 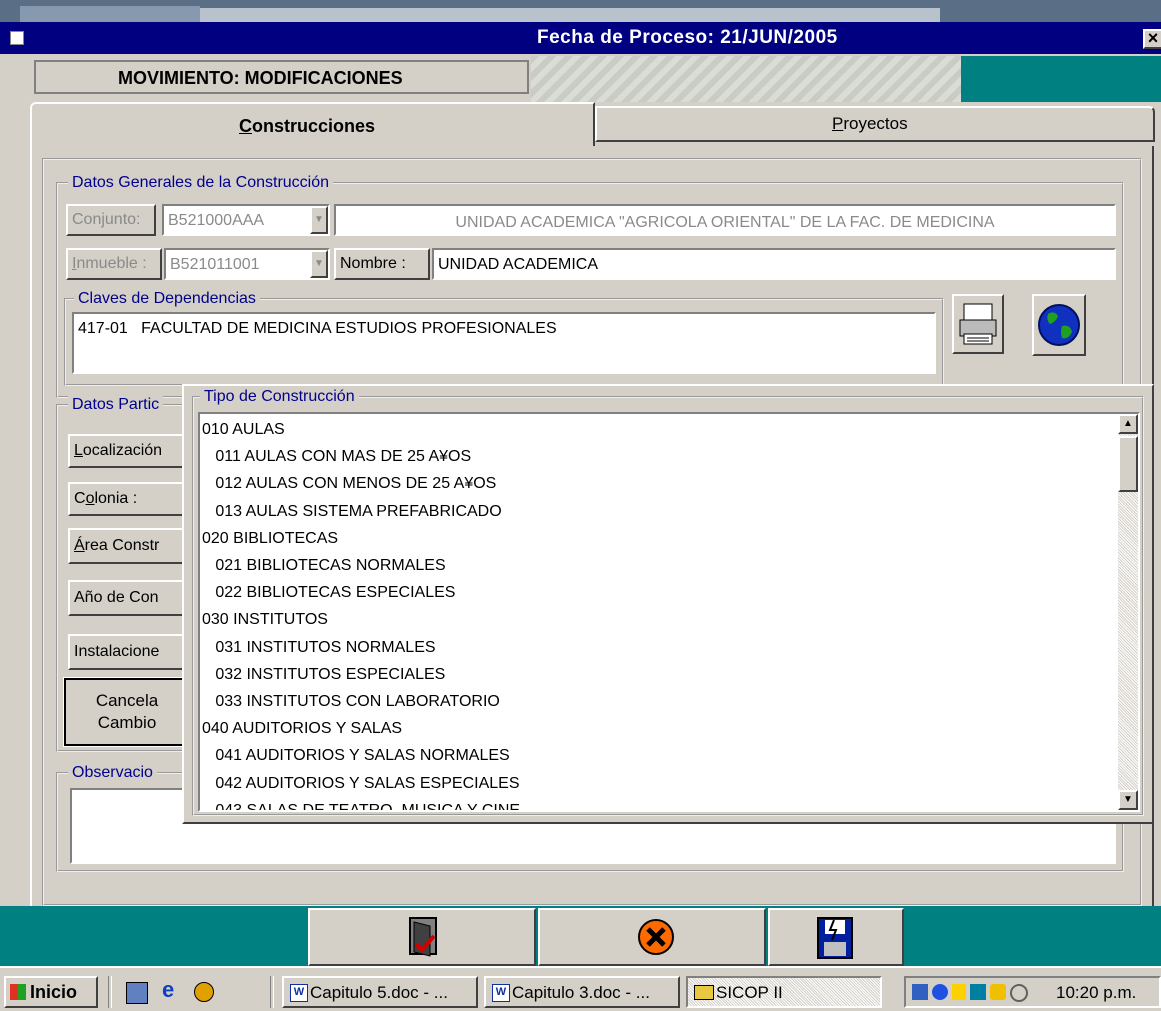 What do you see at coordinates (518, 264) in the screenshot?
I see `nombre-value: UNIDAD ACADEMICA` at bounding box center [518, 264].